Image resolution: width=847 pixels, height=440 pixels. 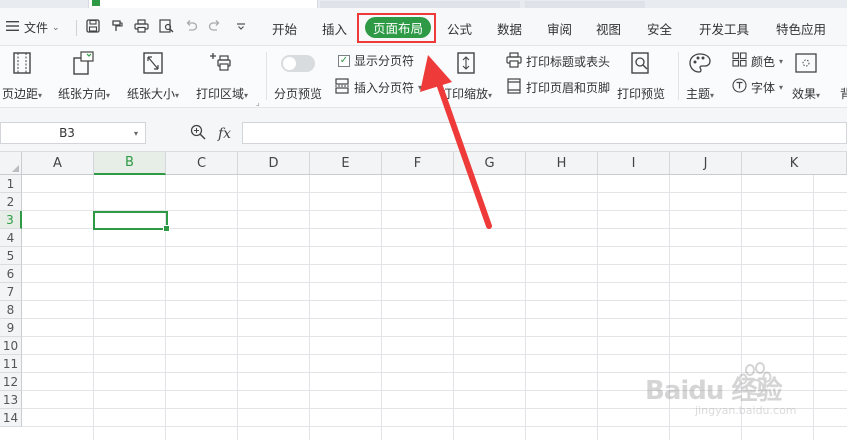 What do you see at coordinates (153, 63) in the screenshot?
I see `paper-size-icon` at bounding box center [153, 63].